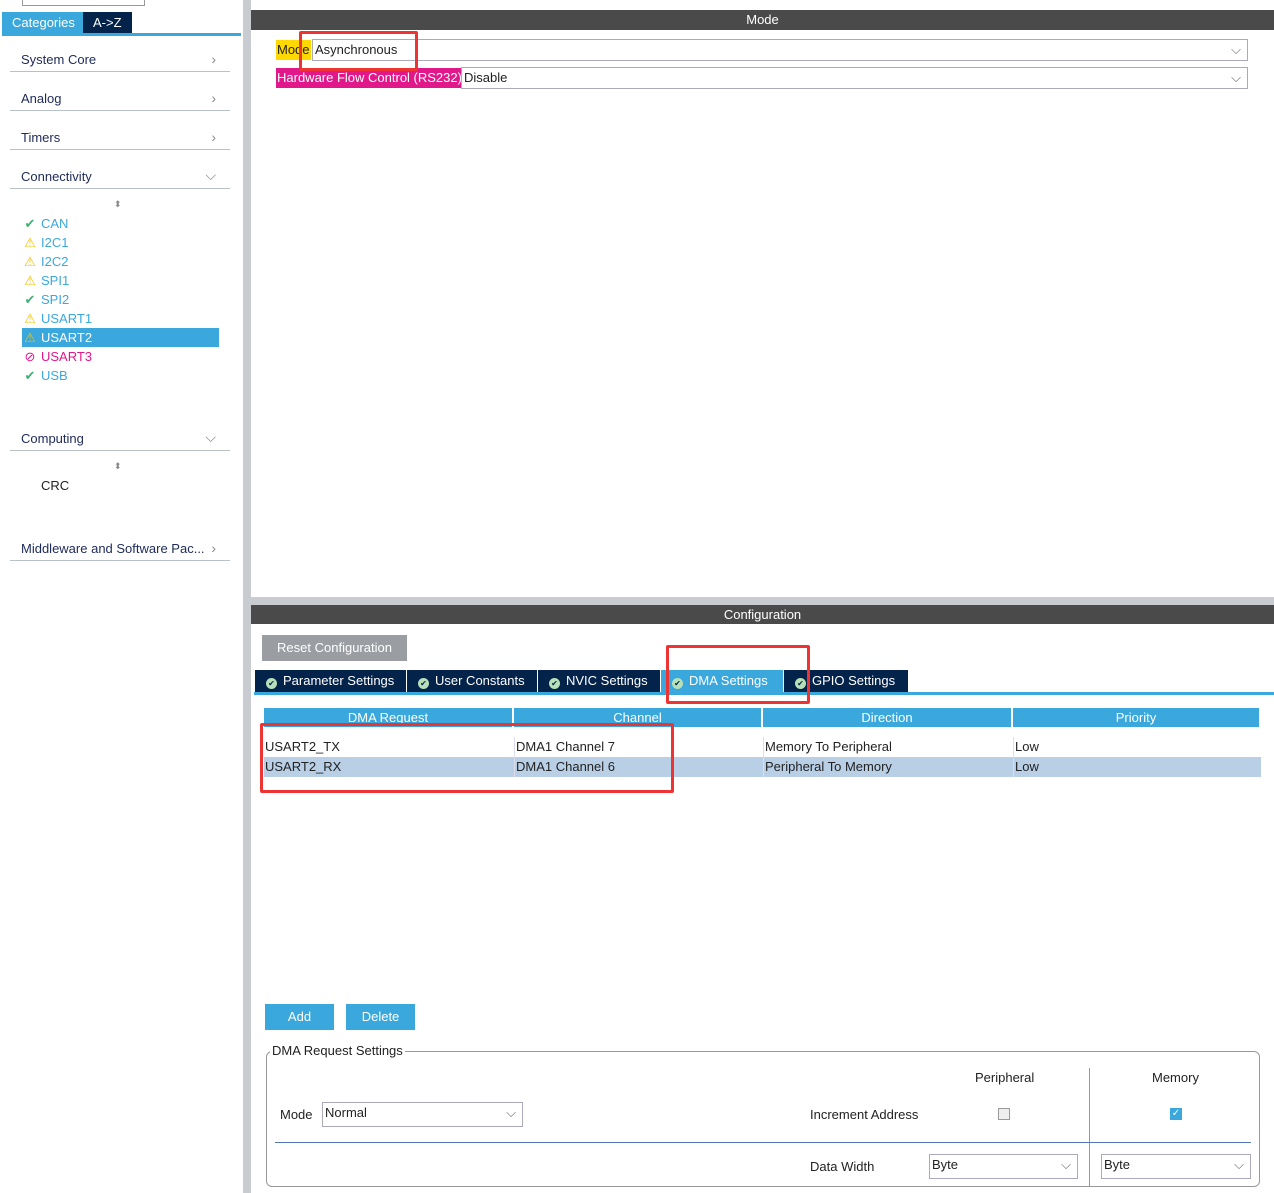 This screenshot has width=1274, height=1193. What do you see at coordinates (888, 747) in the screenshot?
I see `table-cell: Memory To Peripheral` at bounding box center [888, 747].